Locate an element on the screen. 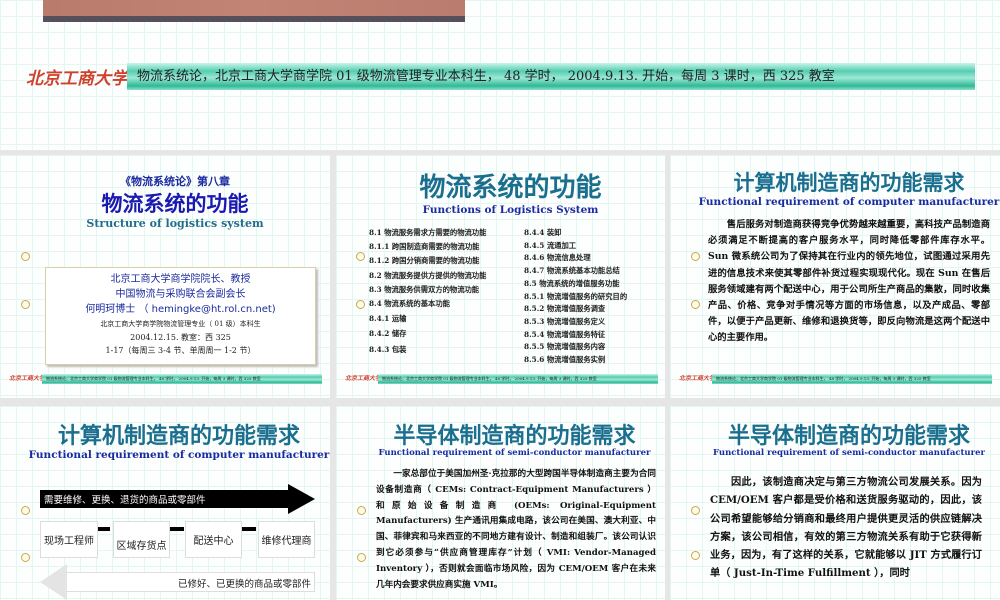 This screenshot has width=1000, height=600. node-label: 现场工程师 is located at coordinates (69, 541).